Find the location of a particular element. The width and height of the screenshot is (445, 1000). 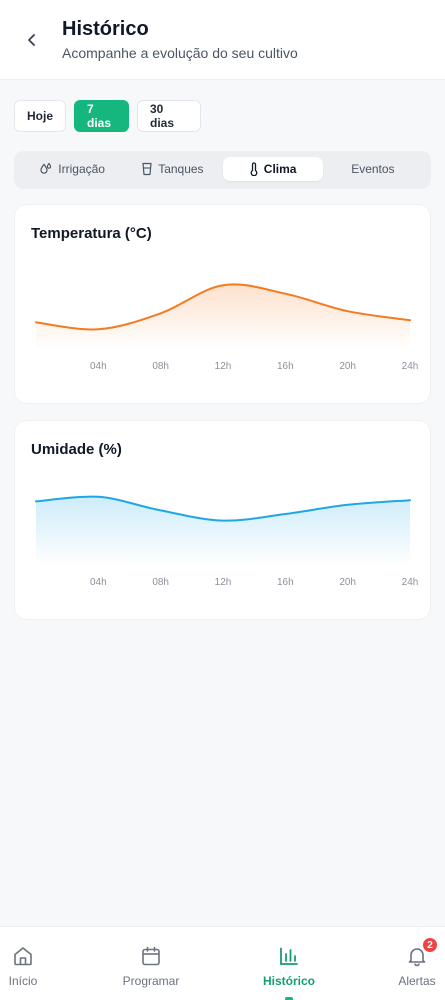

period-selector: Hoje 7 dias 30 dias is located at coordinates (107, 116).